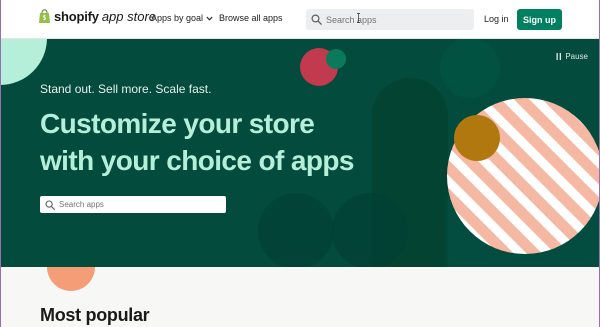 This screenshot has width=600, height=327. Describe the element at coordinates (396, 19) in the screenshot. I see `header-search-input` at that location.